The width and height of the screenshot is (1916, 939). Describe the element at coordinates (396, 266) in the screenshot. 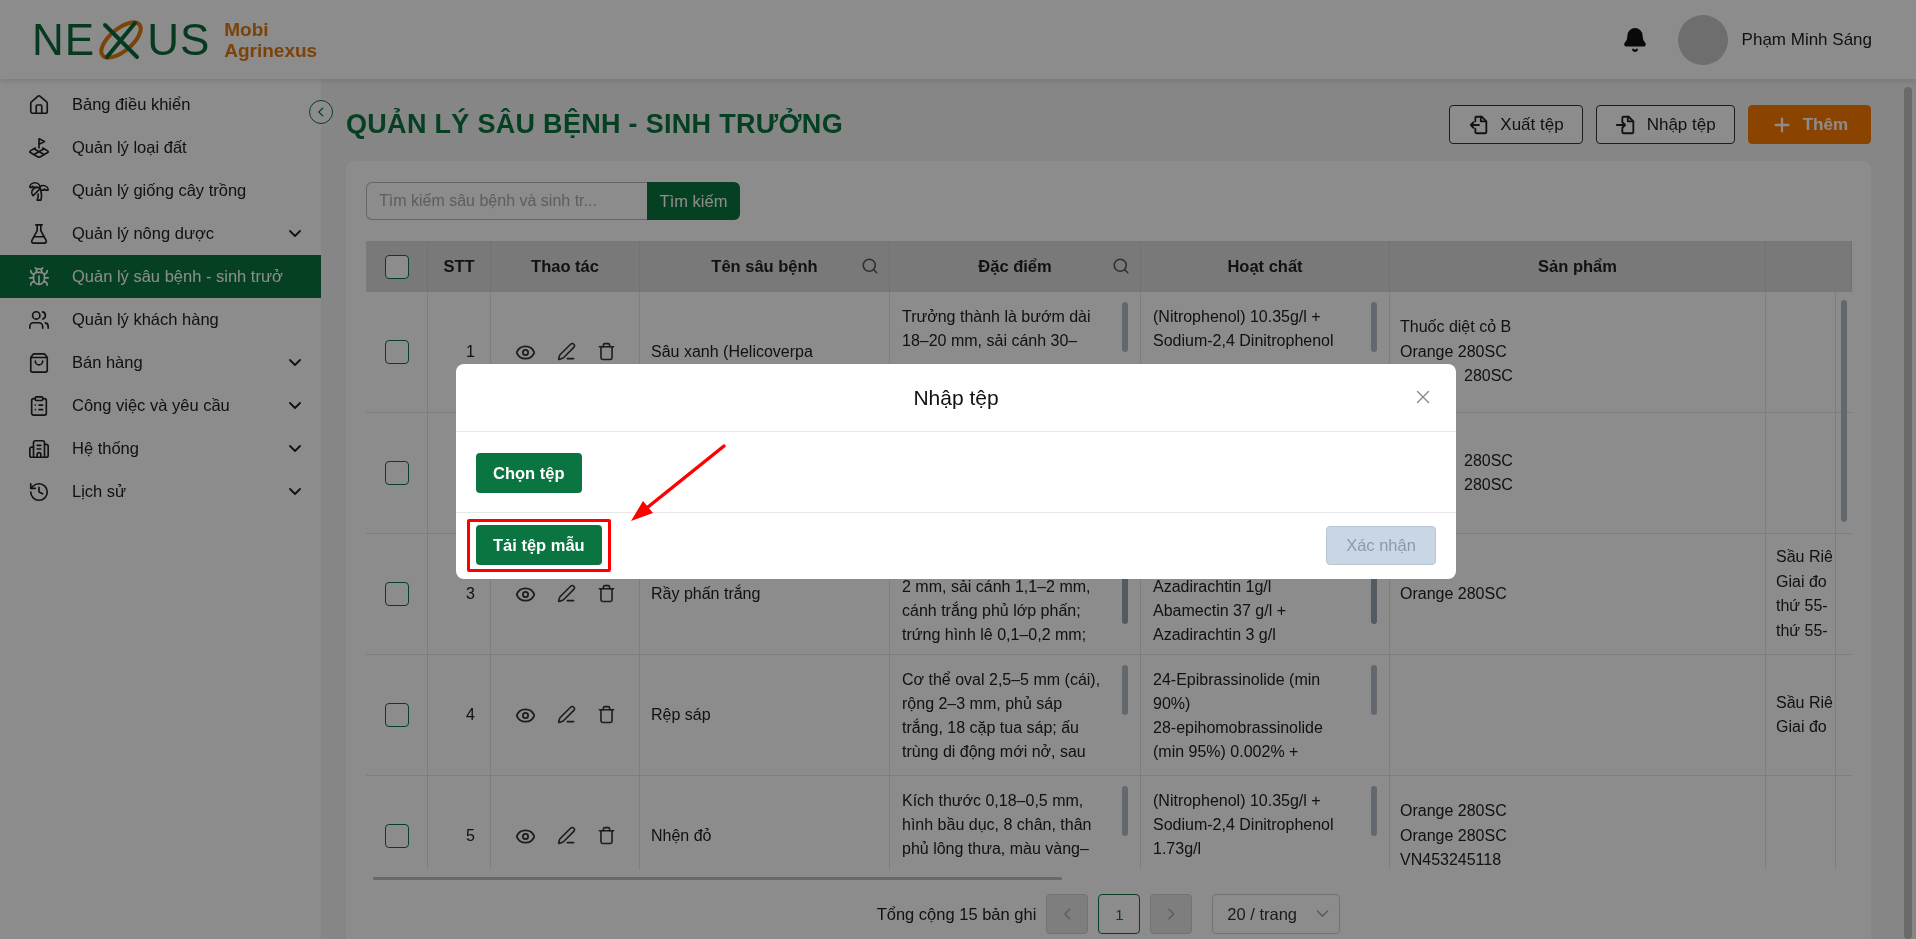

I see `select-all-checkbox` at that location.